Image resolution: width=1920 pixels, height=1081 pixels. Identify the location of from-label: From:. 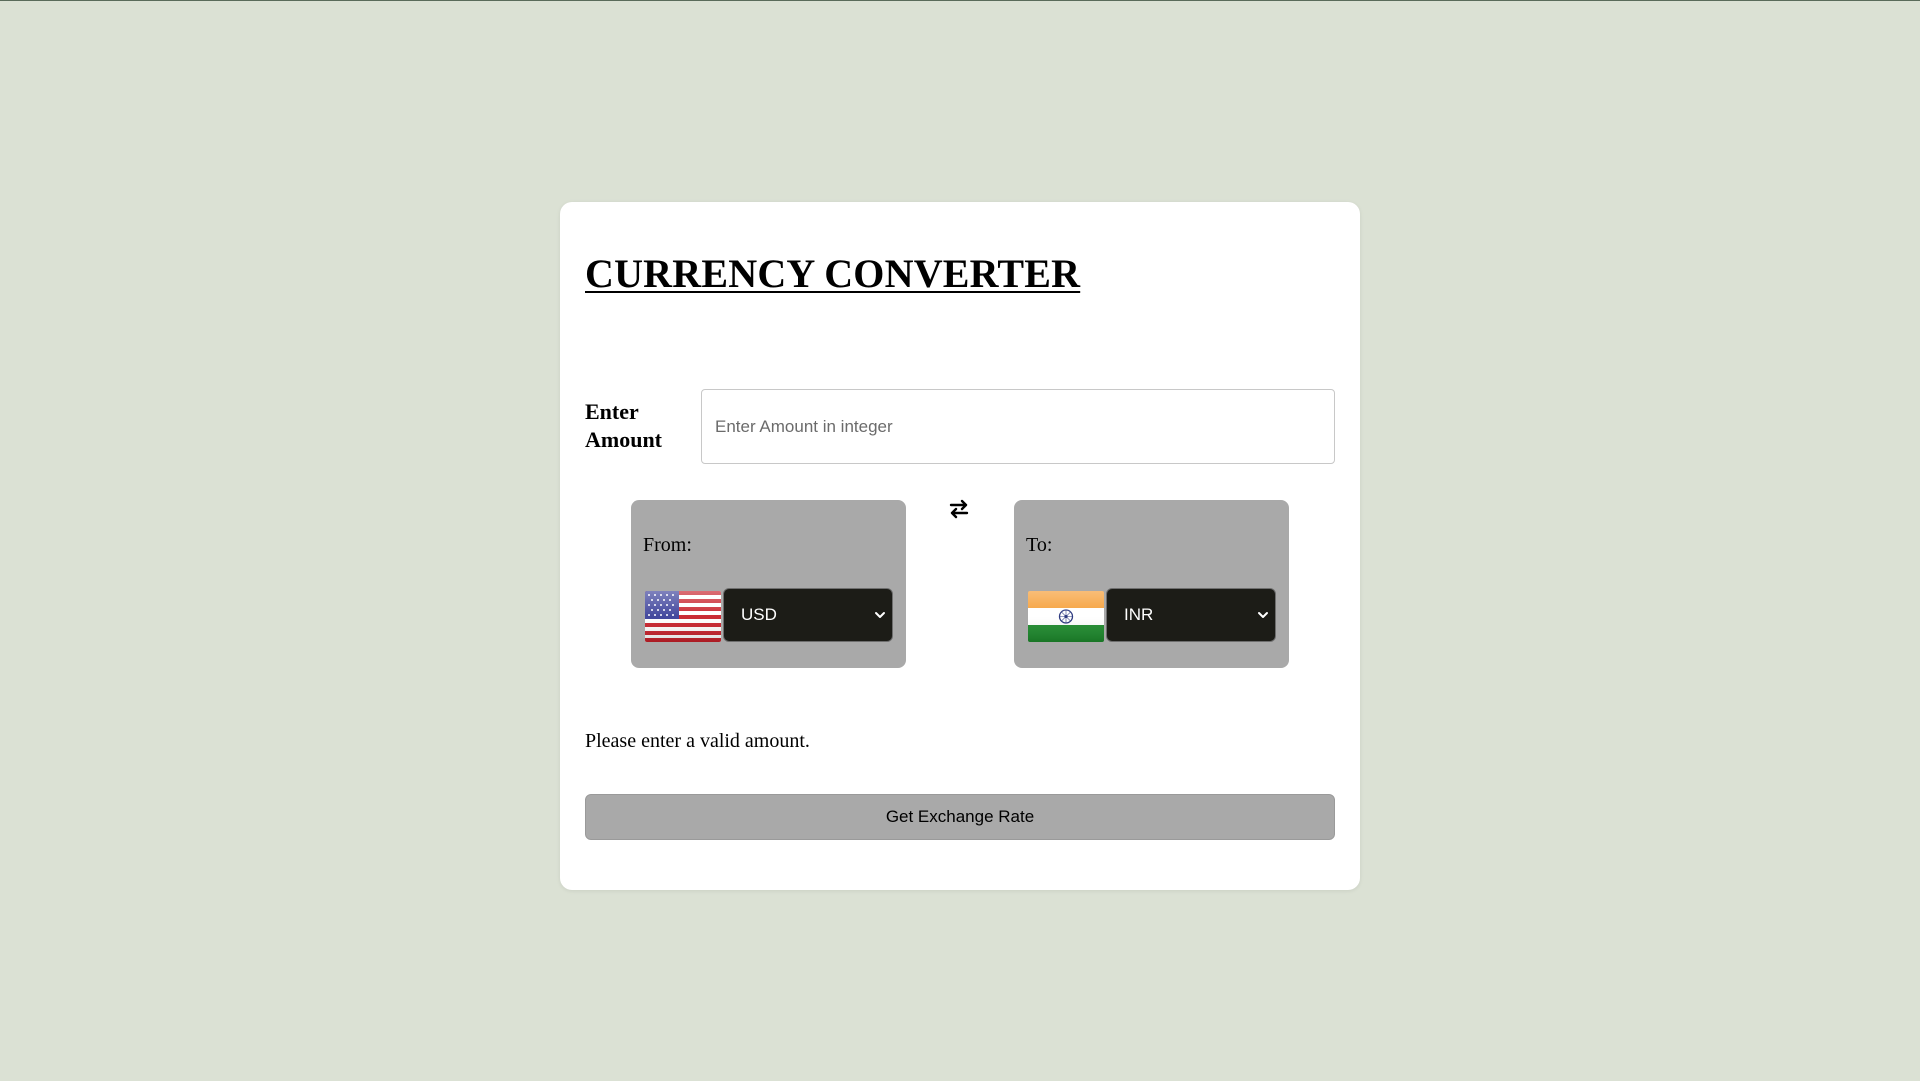
(667, 545).